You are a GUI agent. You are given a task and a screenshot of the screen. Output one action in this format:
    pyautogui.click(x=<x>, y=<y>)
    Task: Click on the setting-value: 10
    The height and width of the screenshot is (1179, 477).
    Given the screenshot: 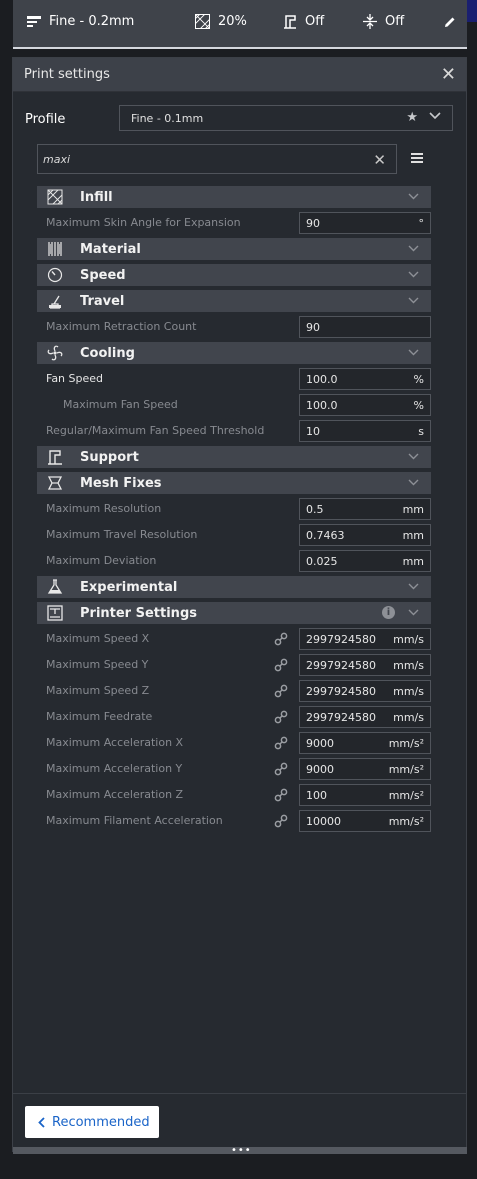 What is the action you would take?
    pyautogui.click(x=313, y=431)
    